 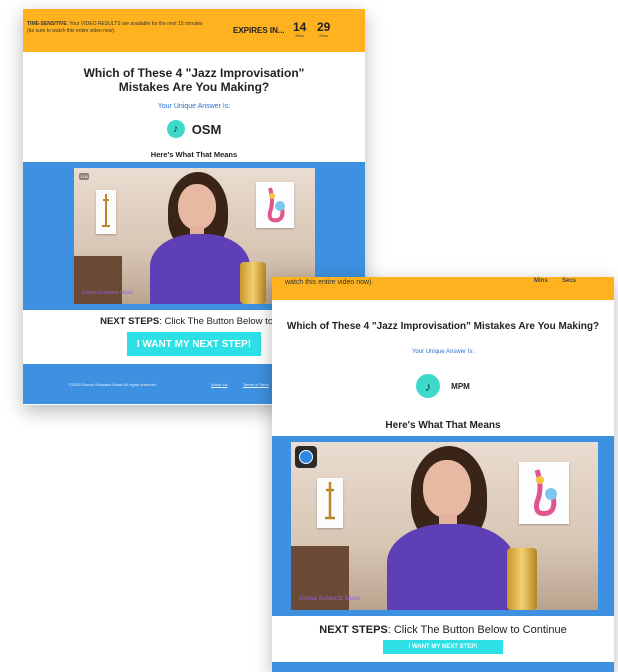 I want to click on play-icon, so click(x=306, y=457).